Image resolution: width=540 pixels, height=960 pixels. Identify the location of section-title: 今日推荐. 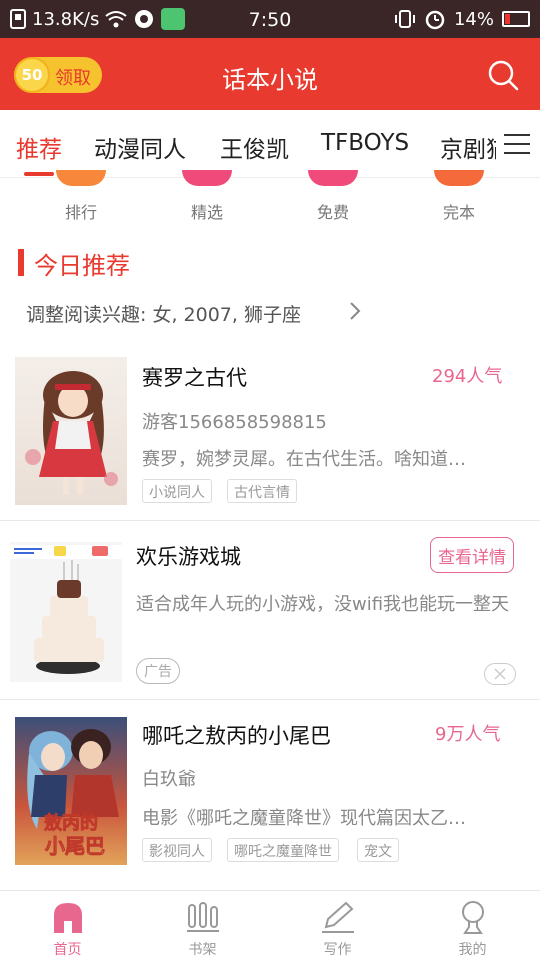
(82, 266).